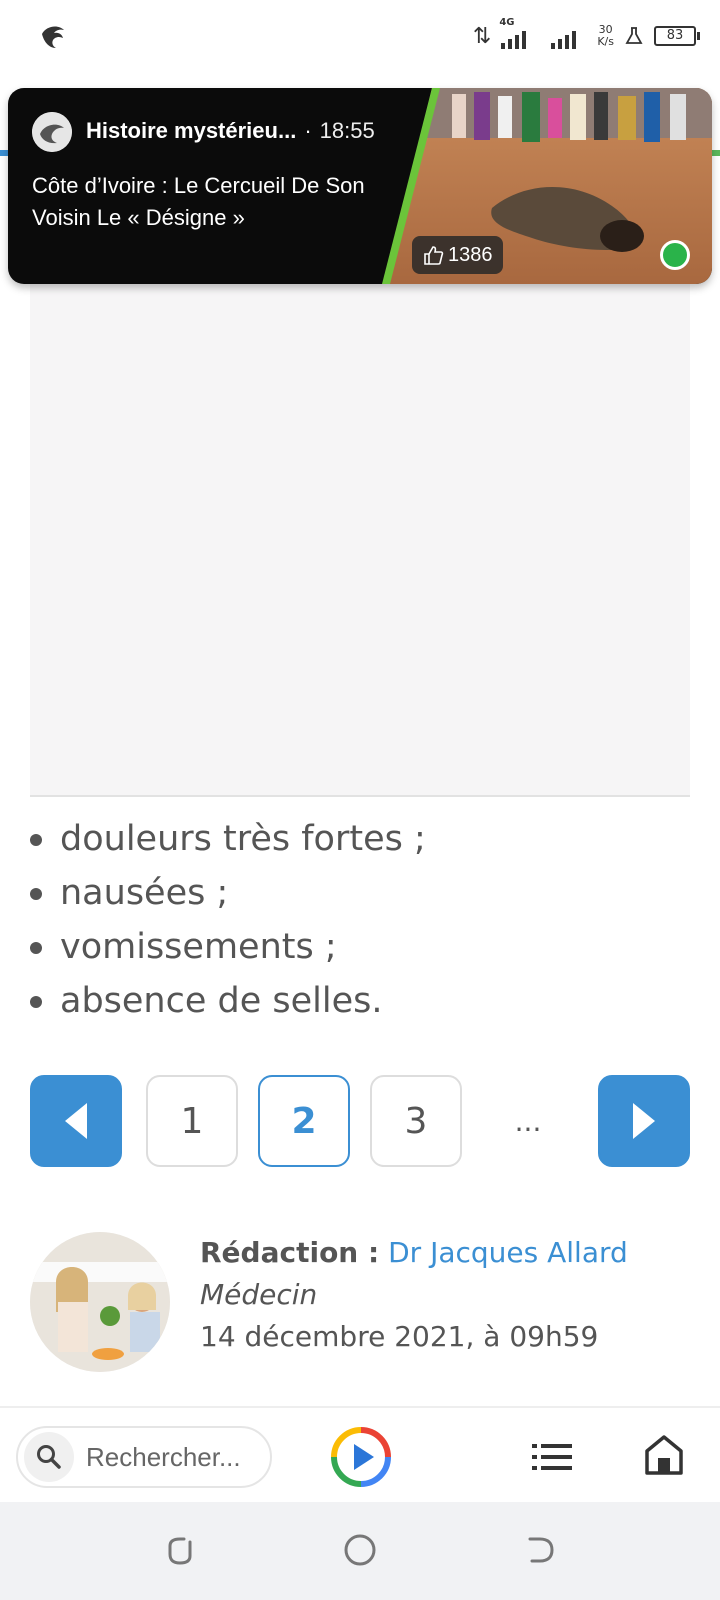 This screenshot has height=1600, width=720. I want to click on notification-header: Histoire mystérieu... · 18:55, so click(246, 131).